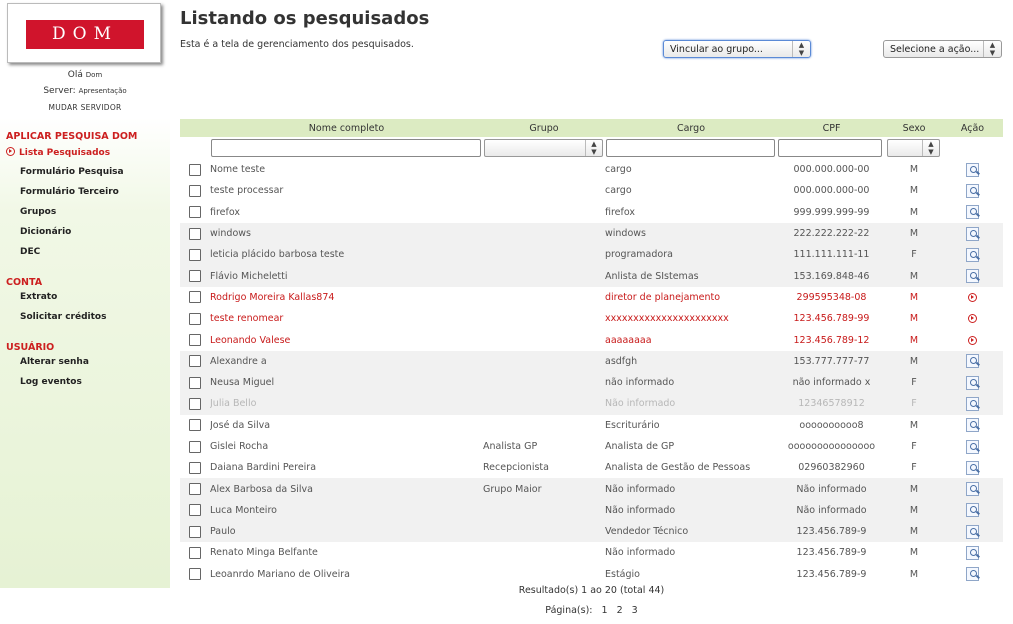 This screenshot has height=624, width=1013. Describe the element at coordinates (544, 489) in the screenshot. I see `cell-grupo: Grupo Maior` at that location.